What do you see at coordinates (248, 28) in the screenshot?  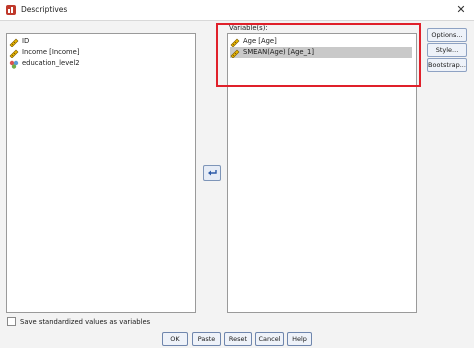 I see `variables-label: Variable(s):` at bounding box center [248, 28].